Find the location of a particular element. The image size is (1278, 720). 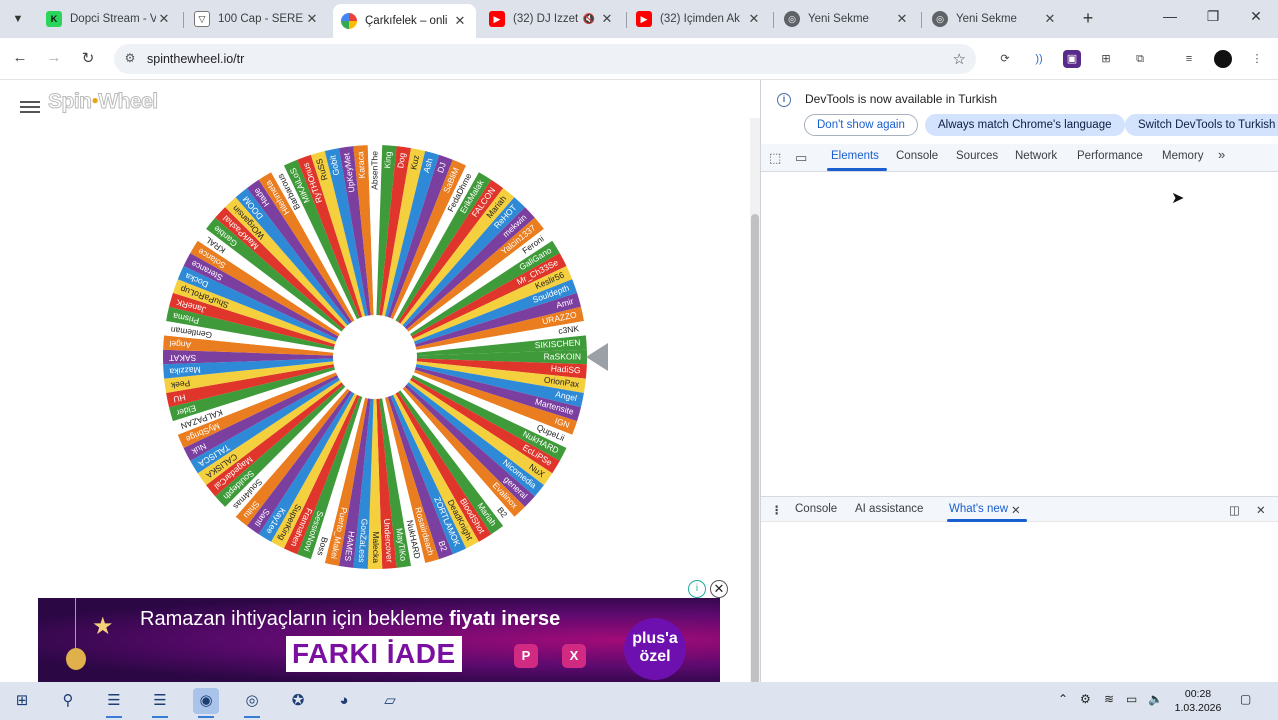

tab-100-cap: ▽ 100 Cap - SEREN ✕ is located at coordinates (257, 19).